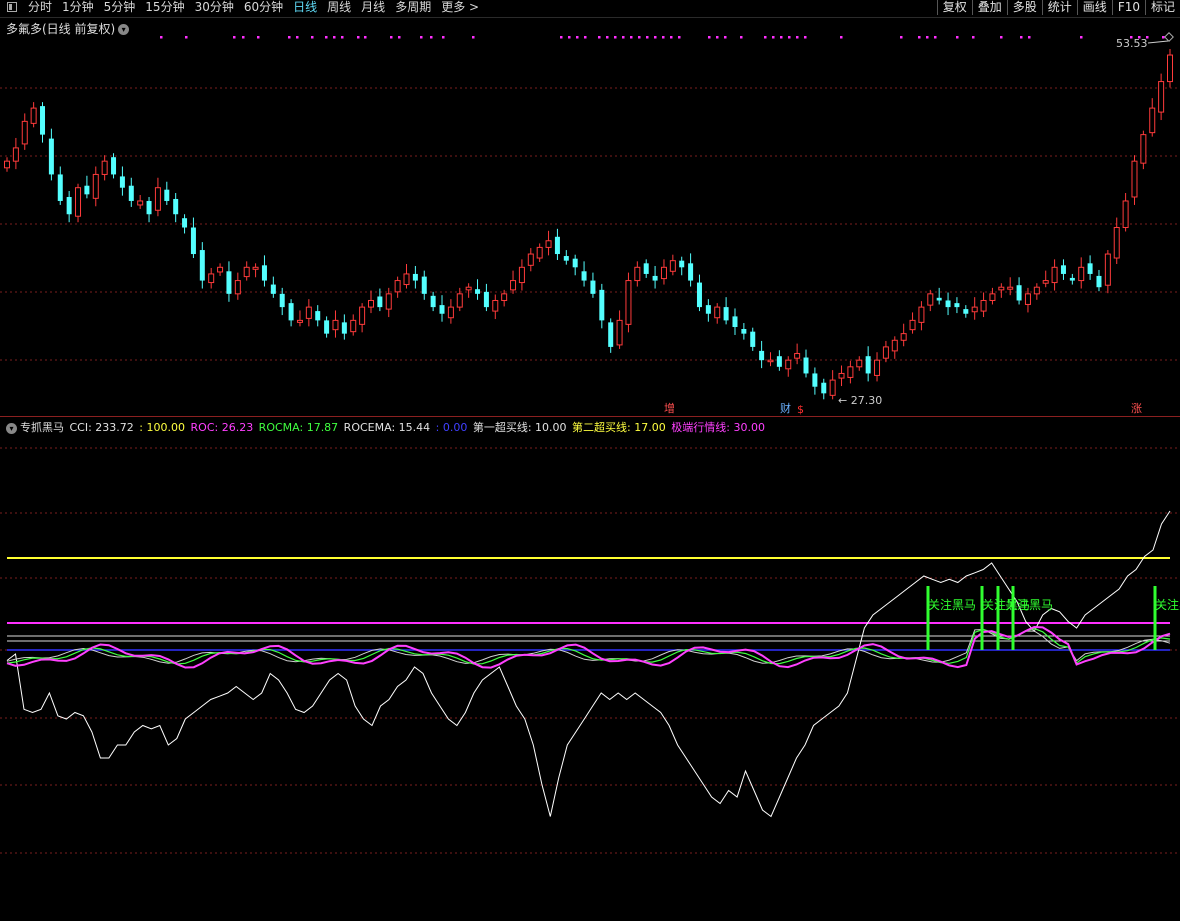  I want to click on tab-4: 30分钟, so click(214, 7).